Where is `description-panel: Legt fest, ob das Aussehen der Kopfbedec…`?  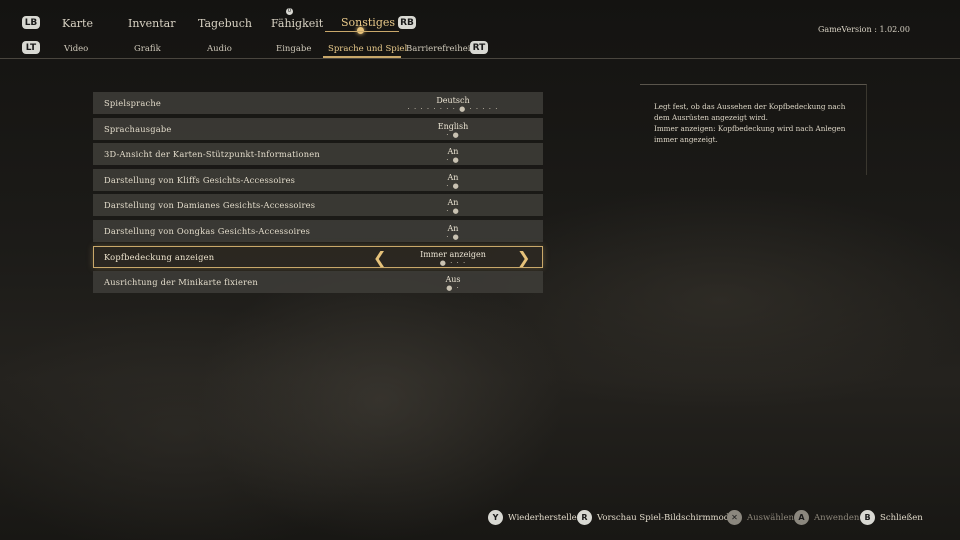 description-panel: Legt fest, ob das Aussehen der Kopfbedec… is located at coordinates (753, 129).